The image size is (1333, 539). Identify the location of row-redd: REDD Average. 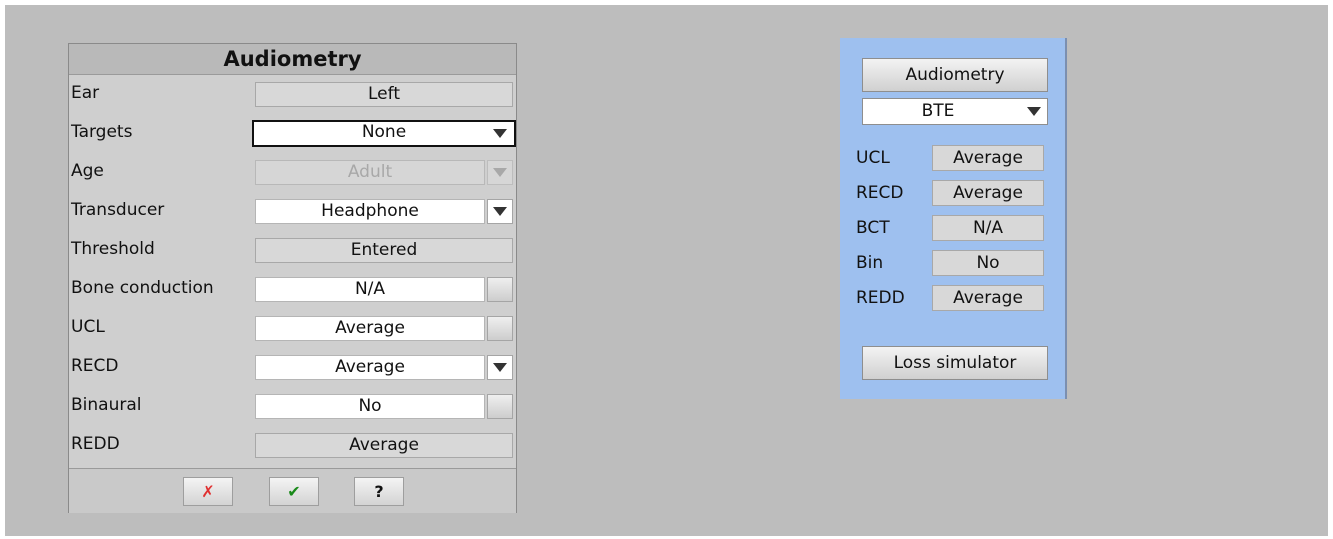
(292, 444).